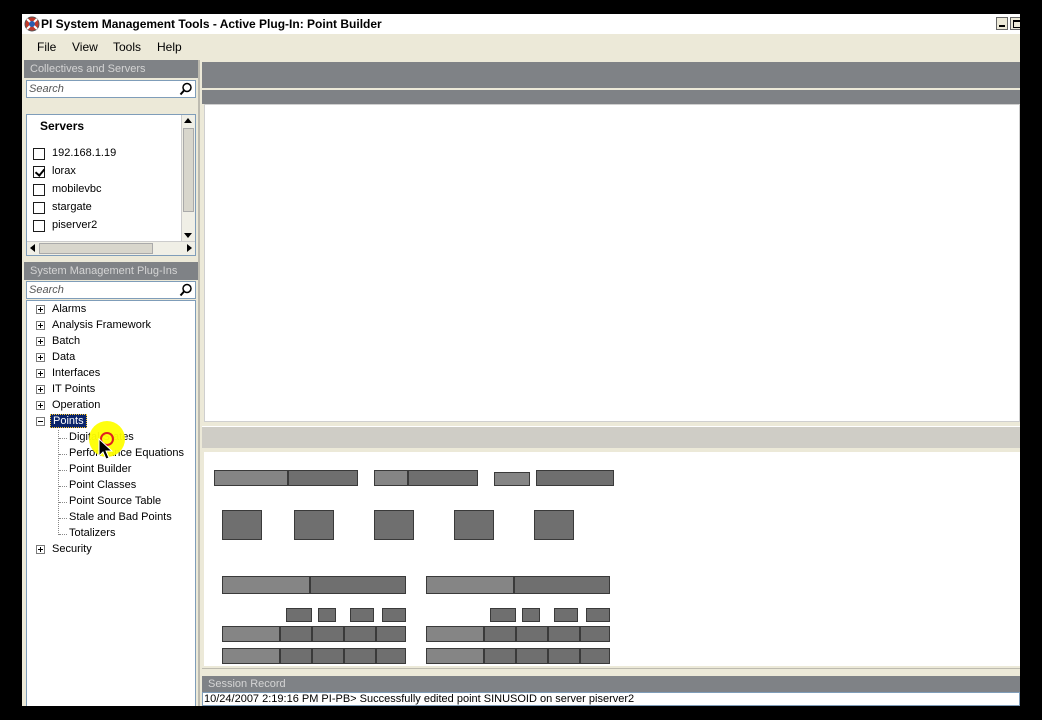 The width and height of the screenshot is (1042, 720). I want to click on server-row: mobilevbc, so click(107, 190).